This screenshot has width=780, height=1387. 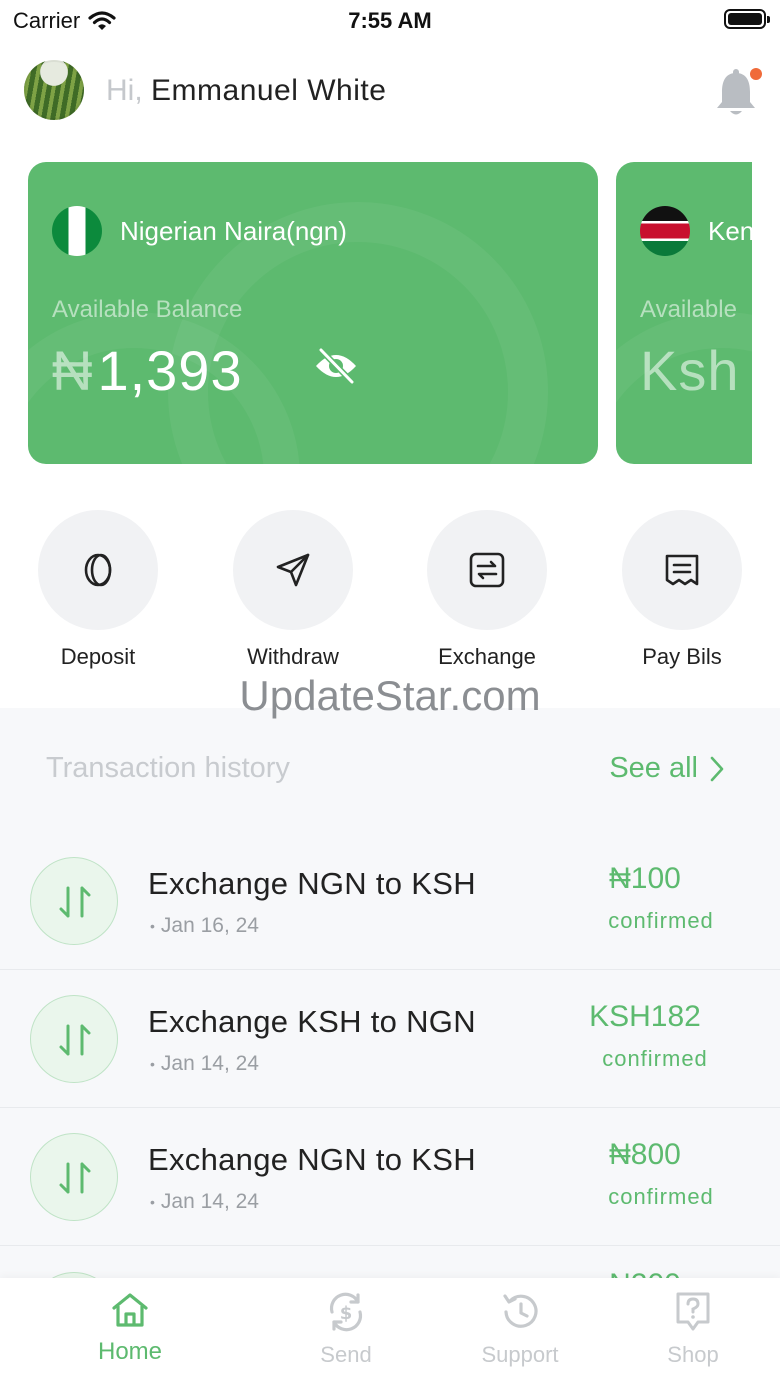 What do you see at coordinates (690, 370) in the screenshot?
I see `card-balance: Ksh` at bounding box center [690, 370].